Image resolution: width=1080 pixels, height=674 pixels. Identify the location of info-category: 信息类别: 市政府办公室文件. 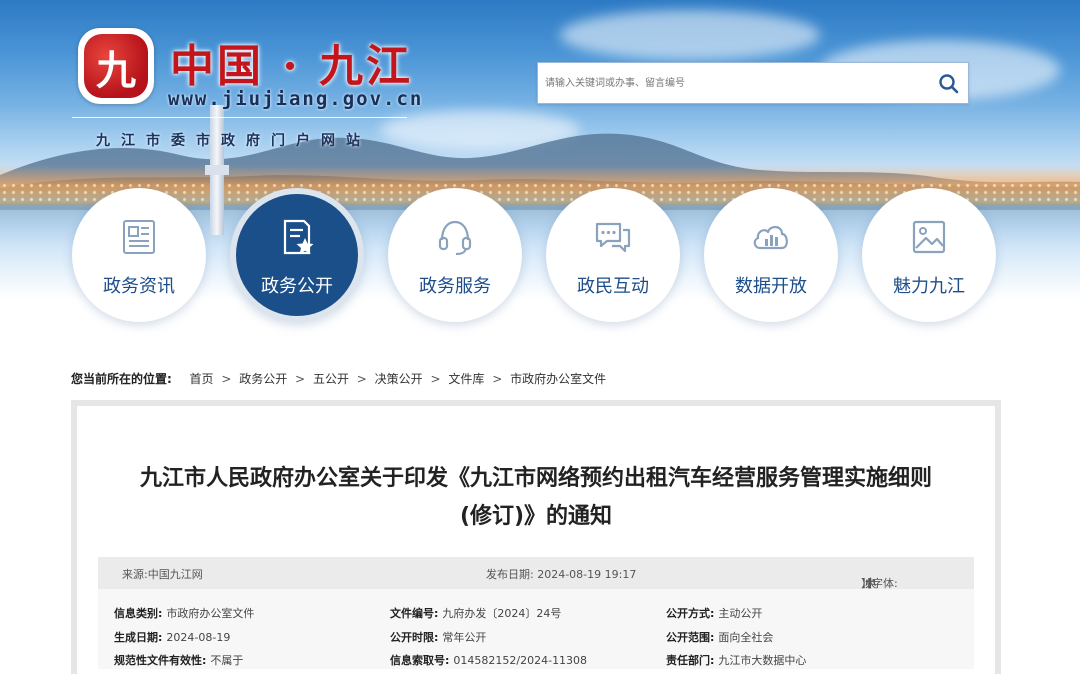
(184, 613).